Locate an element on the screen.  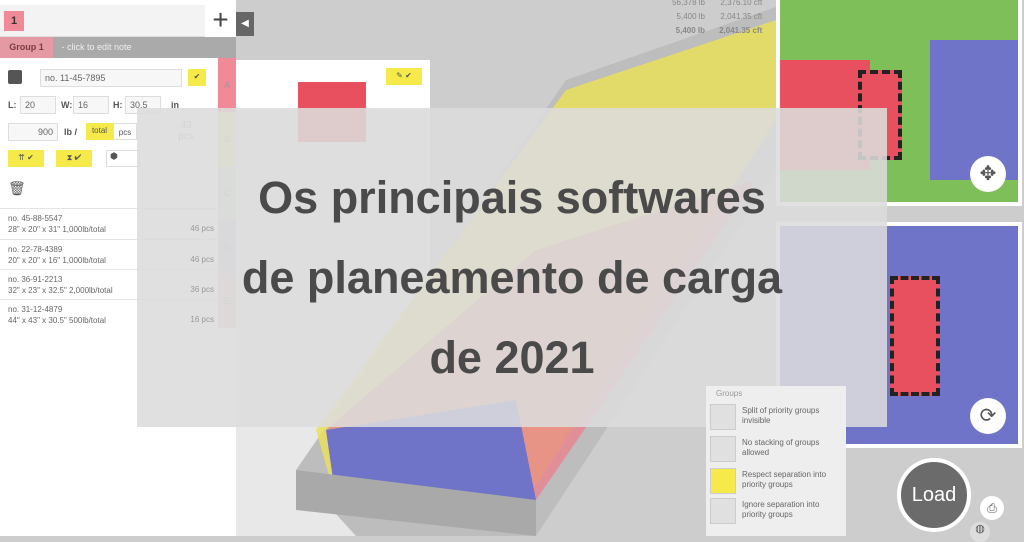
group-bar: Group 1 - click to edit note is located at coordinates (118, 47).